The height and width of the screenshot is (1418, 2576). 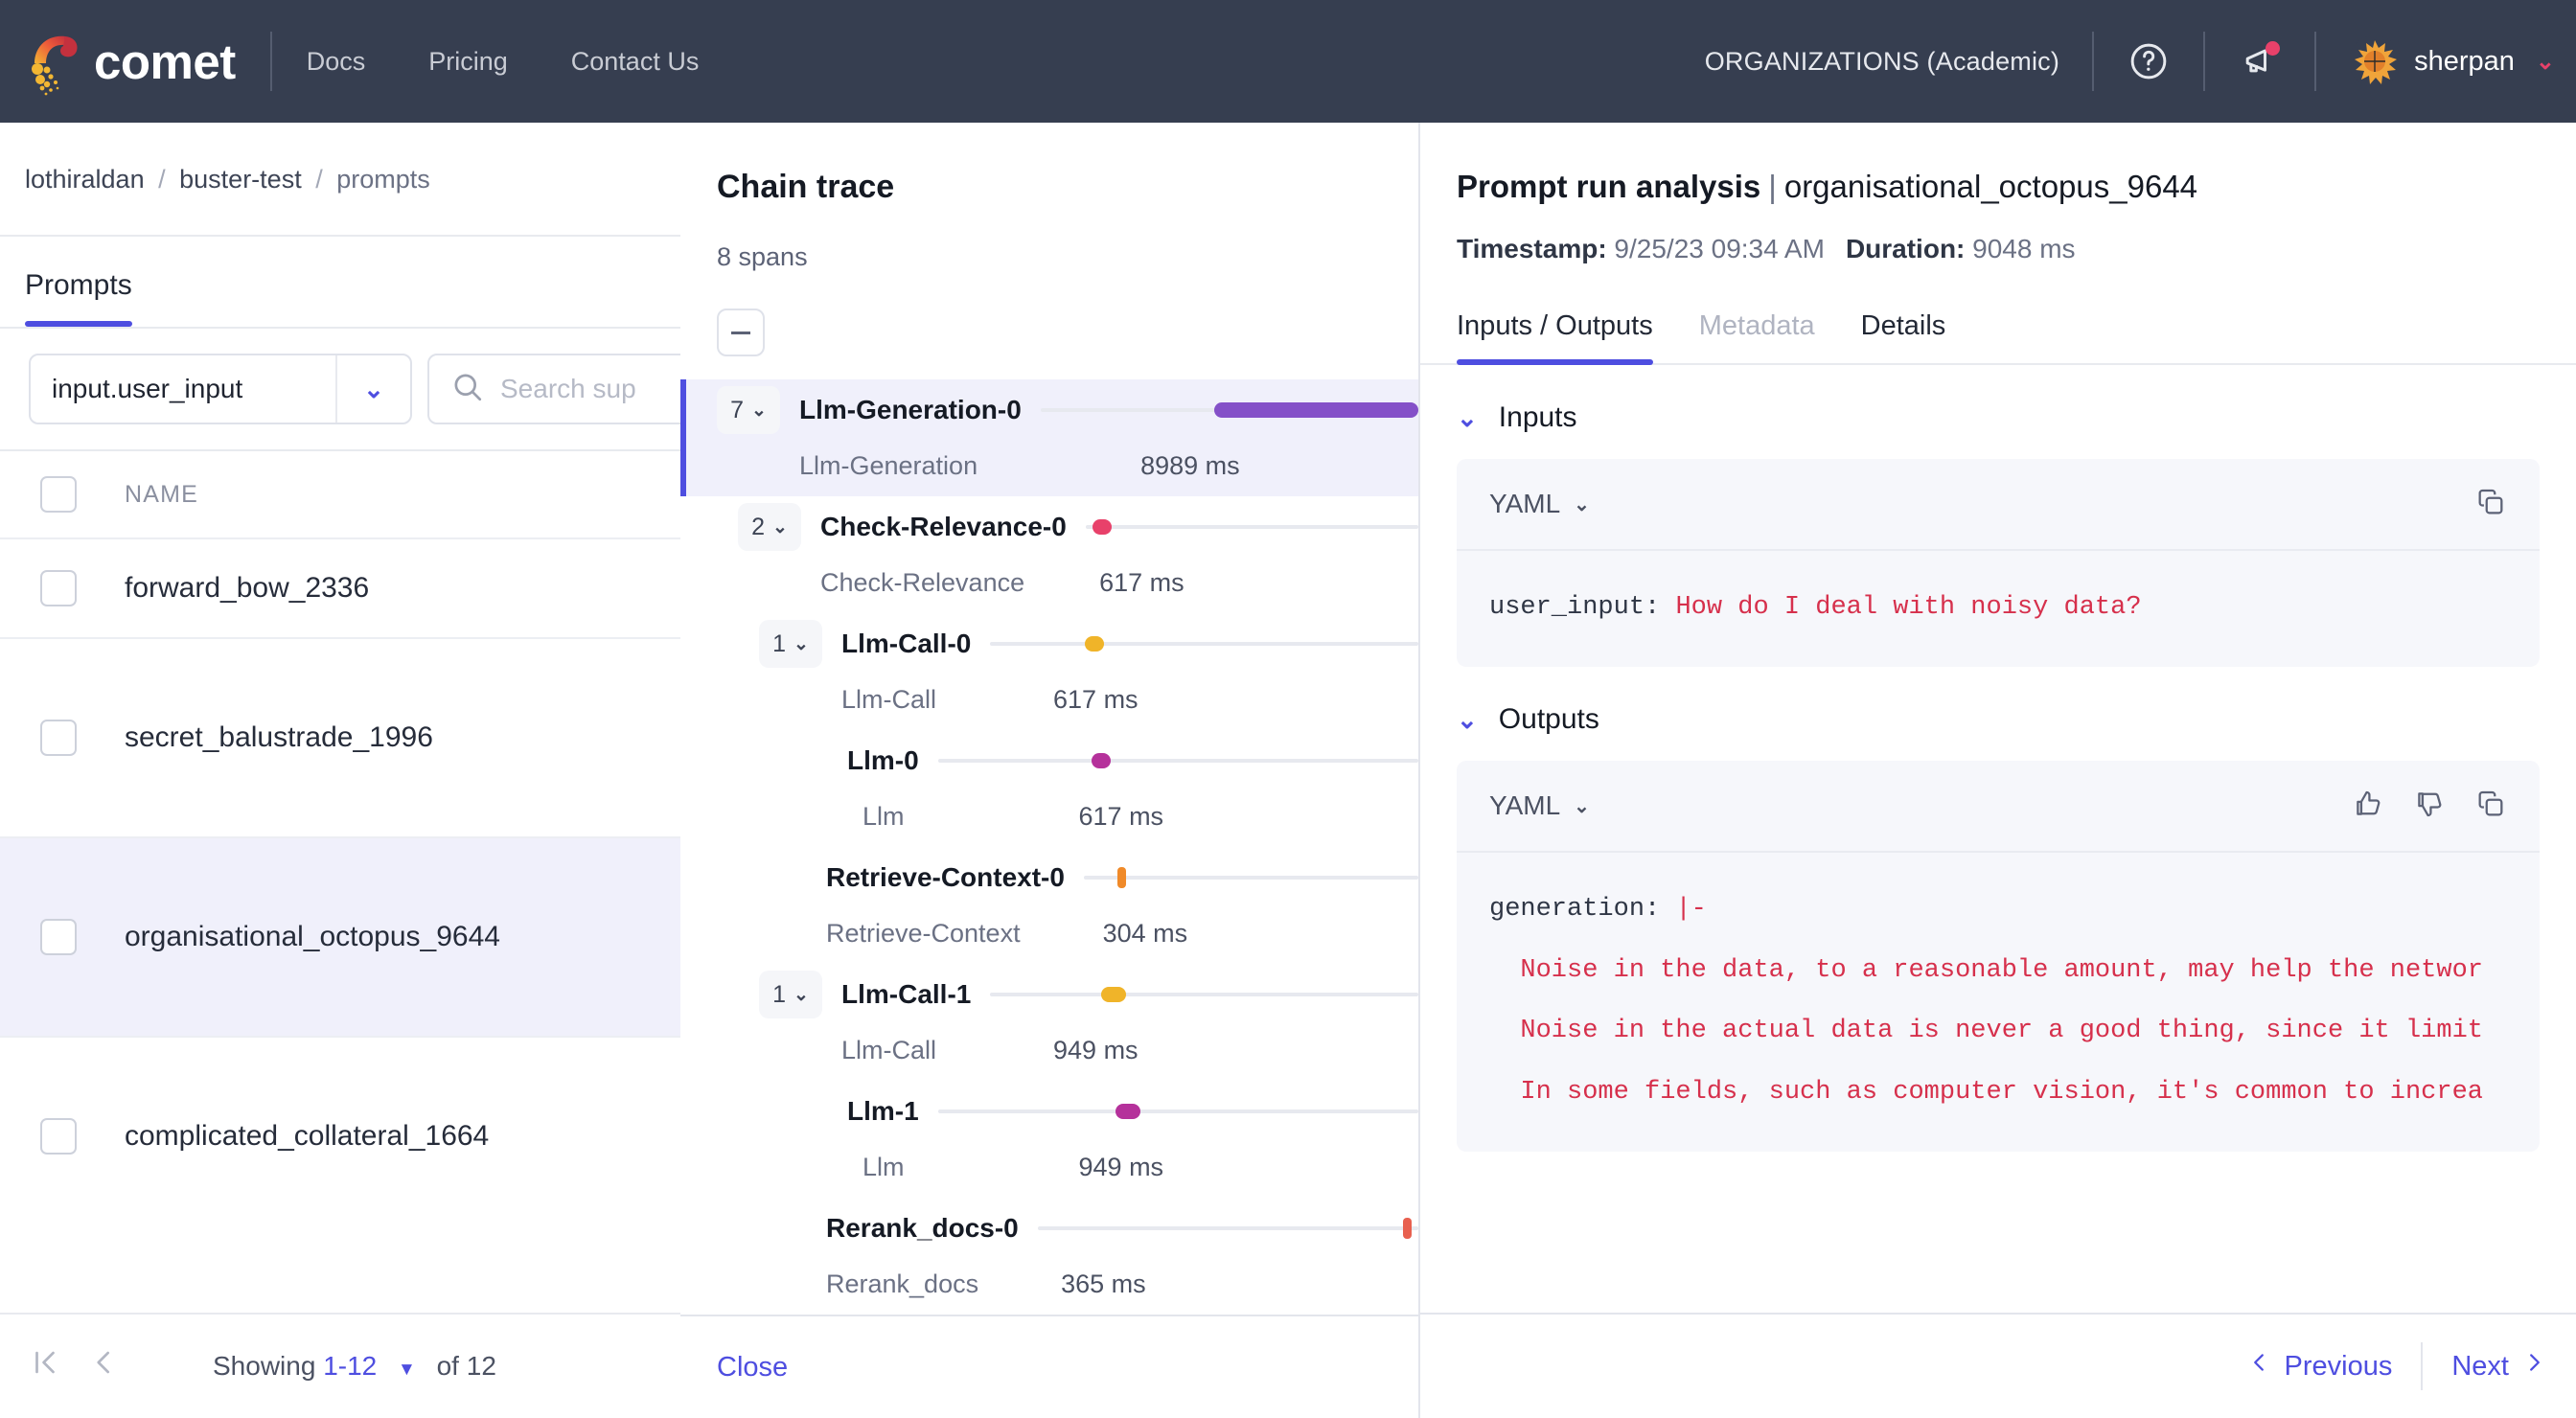 What do you see at coordinates (1525, 805) in the screenshot?
I see `outputs-format-label: YAML` at bounding box center [1525, 805].